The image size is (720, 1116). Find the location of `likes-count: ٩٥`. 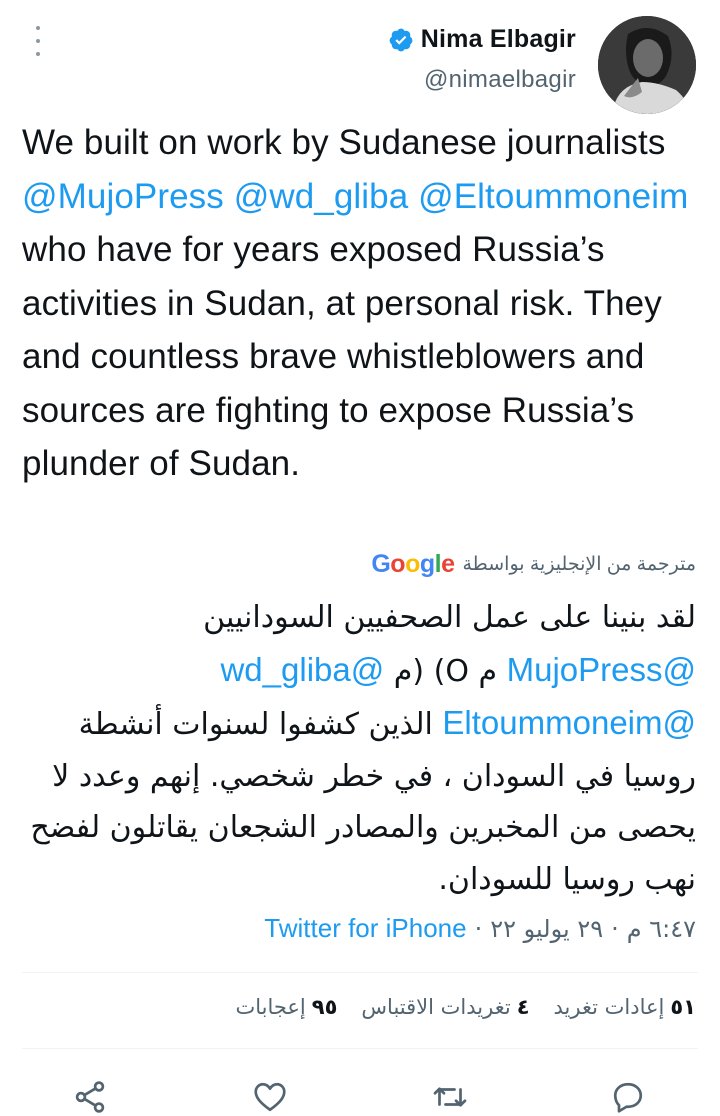

likes-count: ٩٥ is located at coordinates (324, 1007).